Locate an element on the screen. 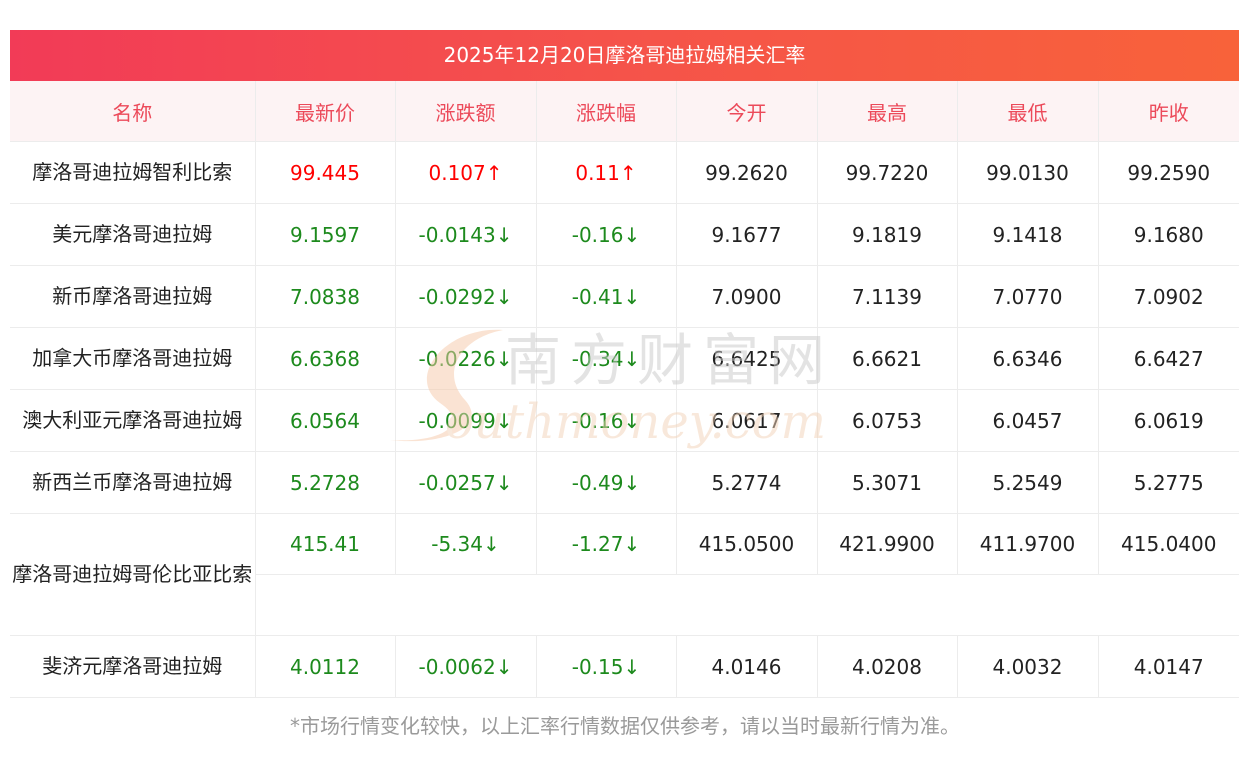 Image resolution: width=1250 pixels, height=757 pixels. table-header-row: 名称 最新价 涨跌额 涨跌幅 今开 最高 最低 昨收 is located at coordinates (624, 111).